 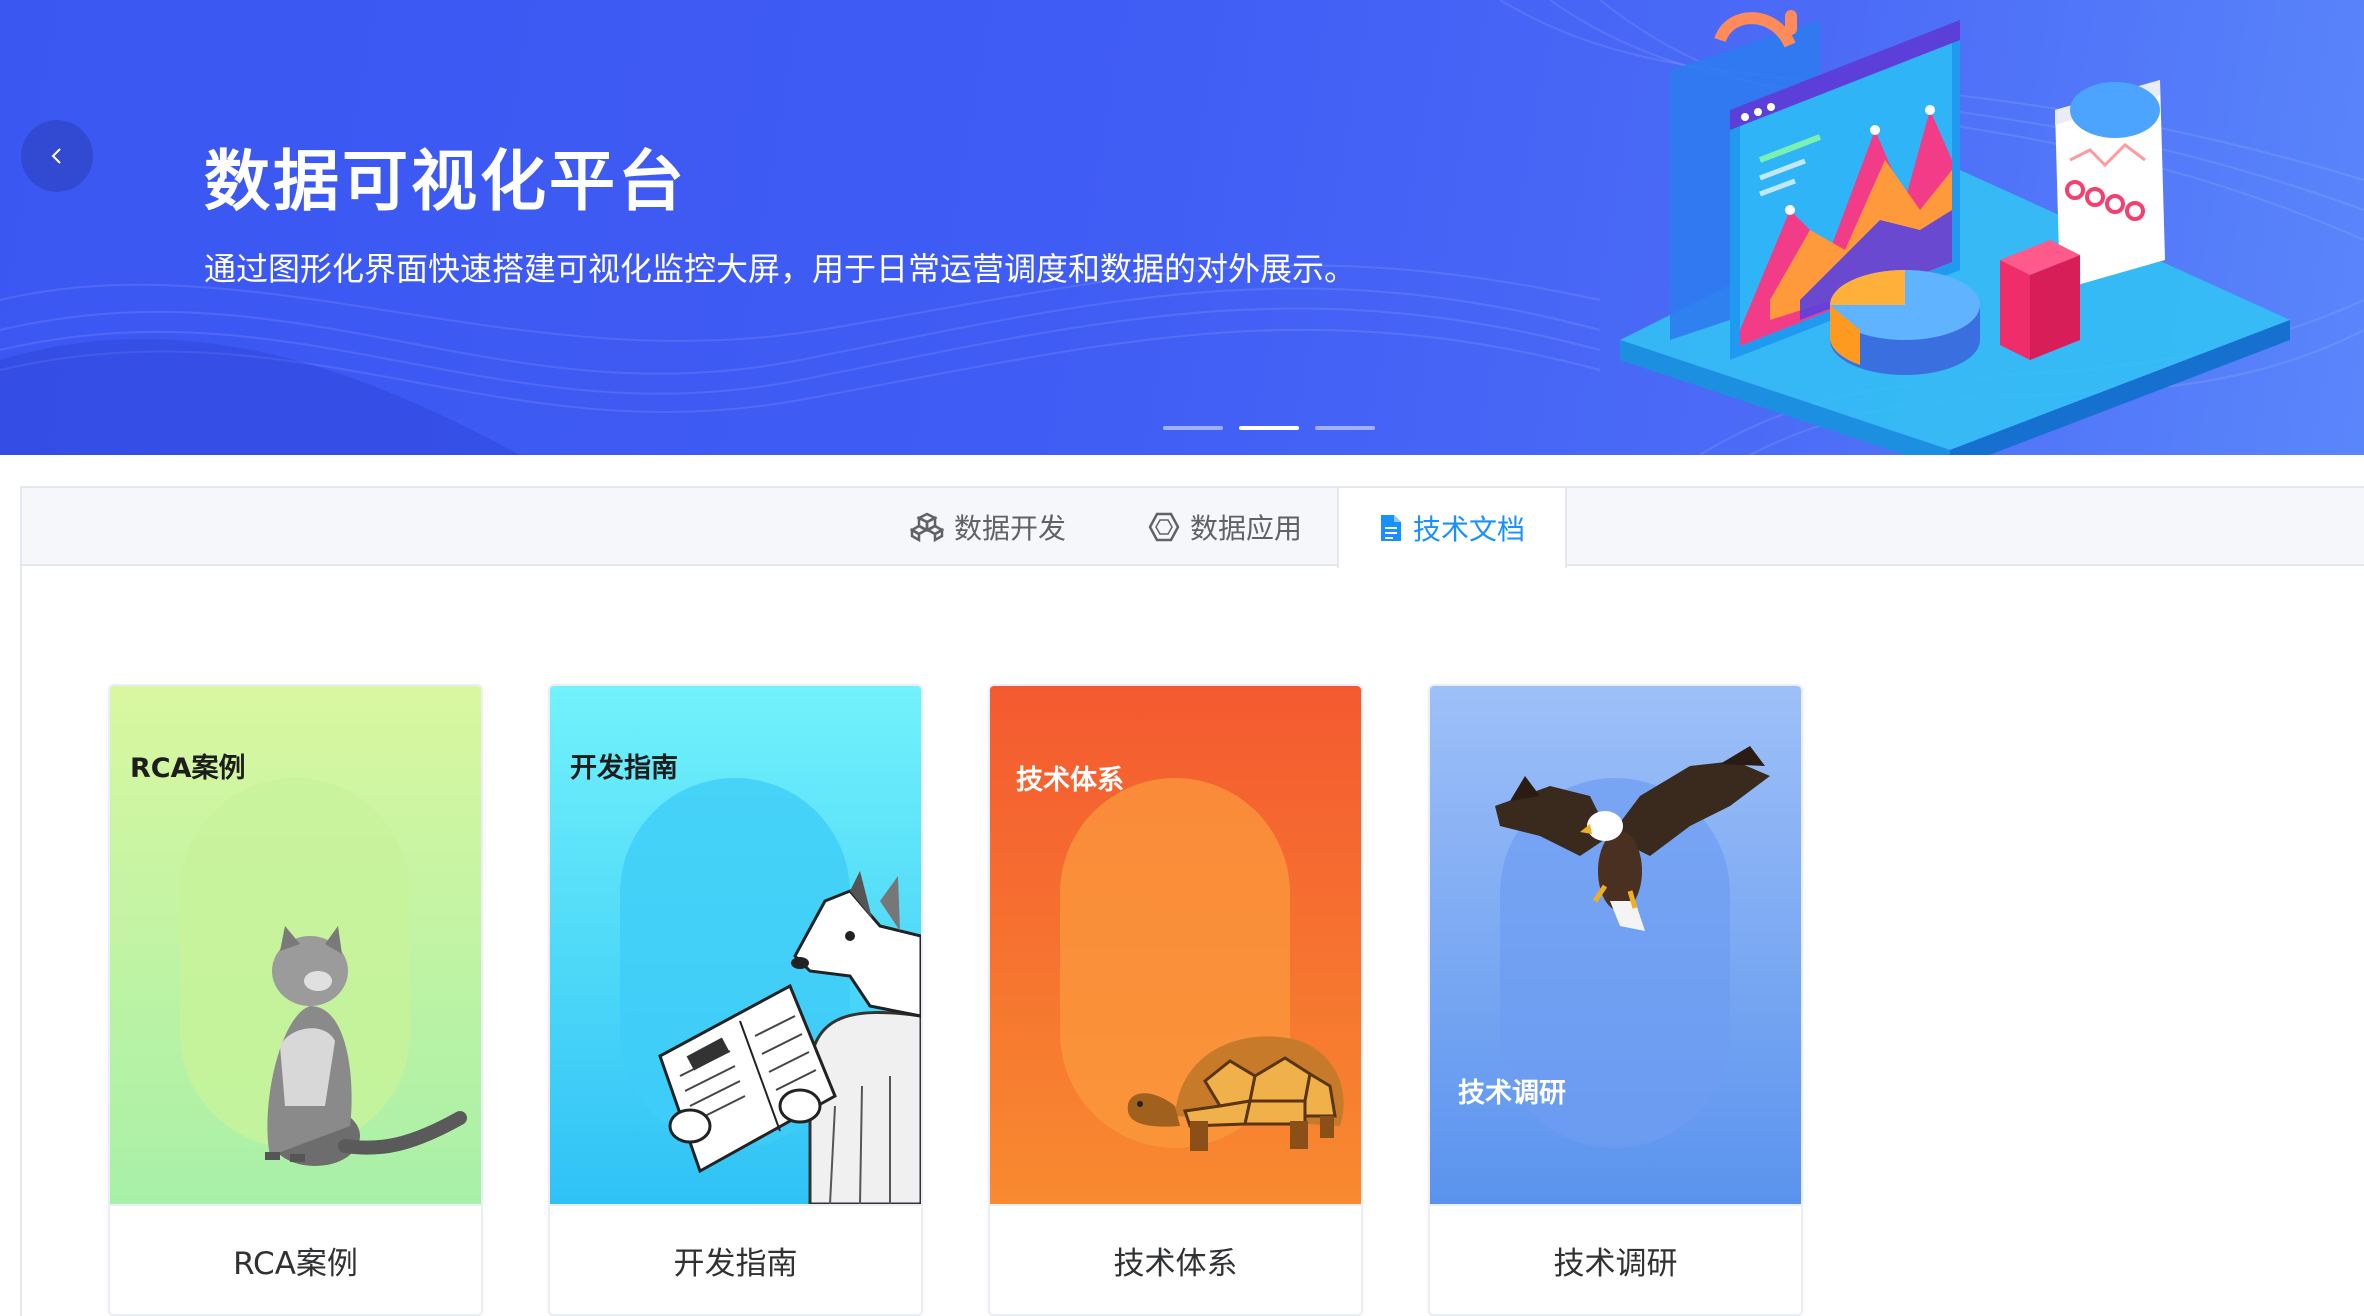 What do you see at coordinates (1615, 1259) in the screenshot?
I see `card-title: 技术调研` at bounding box center [1615, 1259].